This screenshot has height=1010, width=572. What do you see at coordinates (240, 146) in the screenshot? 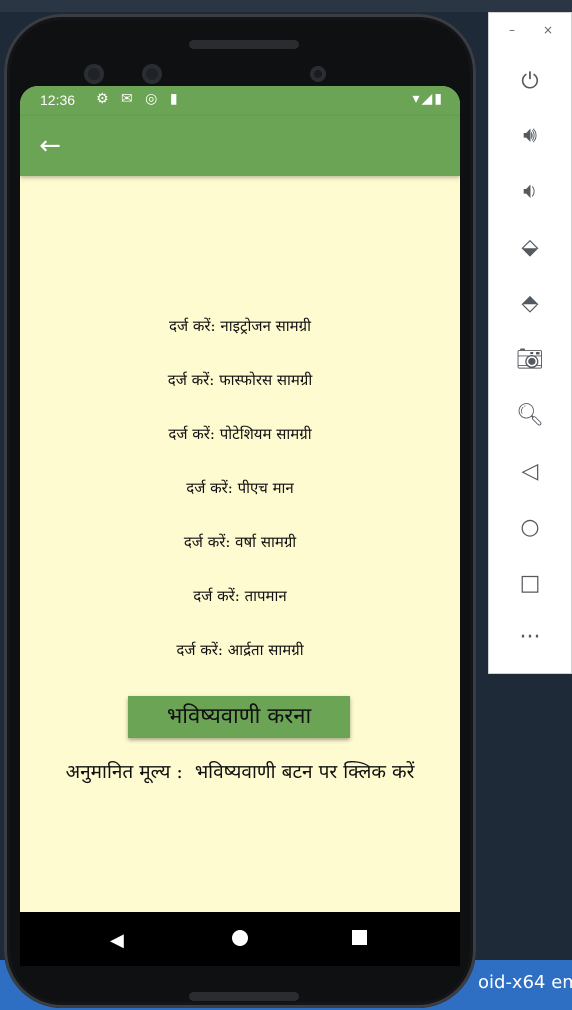
I see `app-bar: ←` at bounding box center [240, 146].